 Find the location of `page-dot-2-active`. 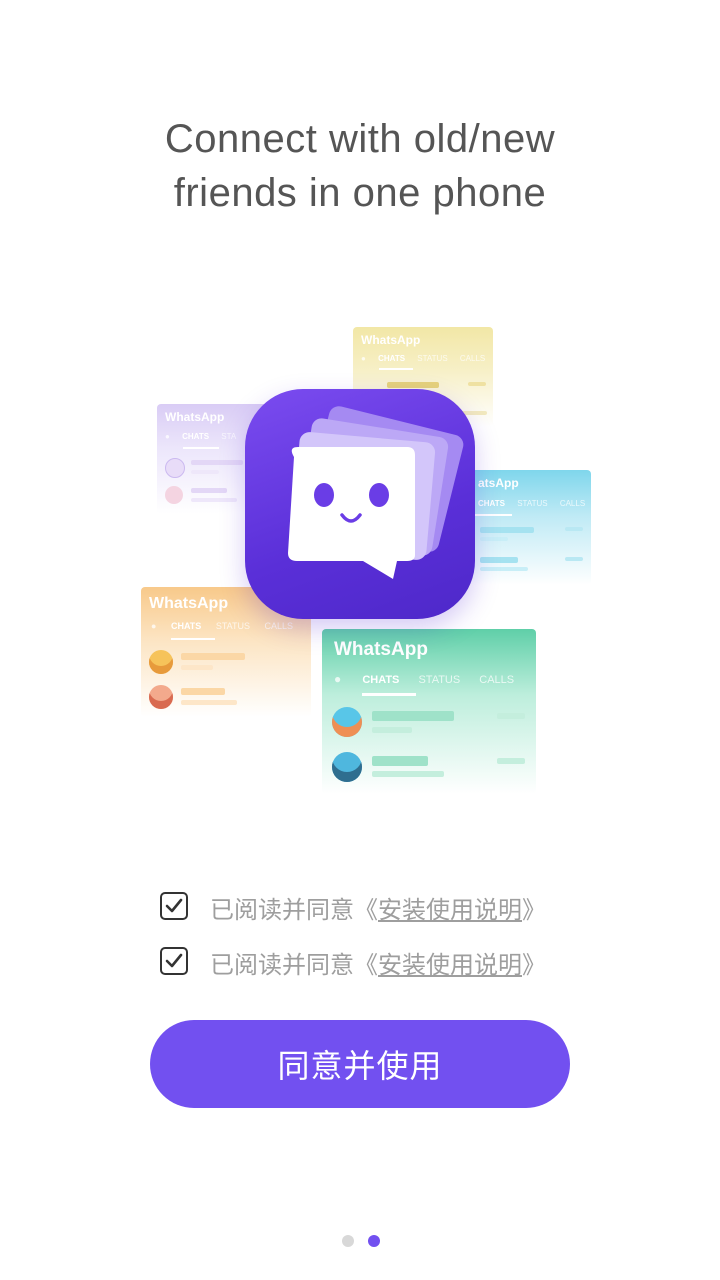

page-dot-2-active is located at coordinates (374, 1241).